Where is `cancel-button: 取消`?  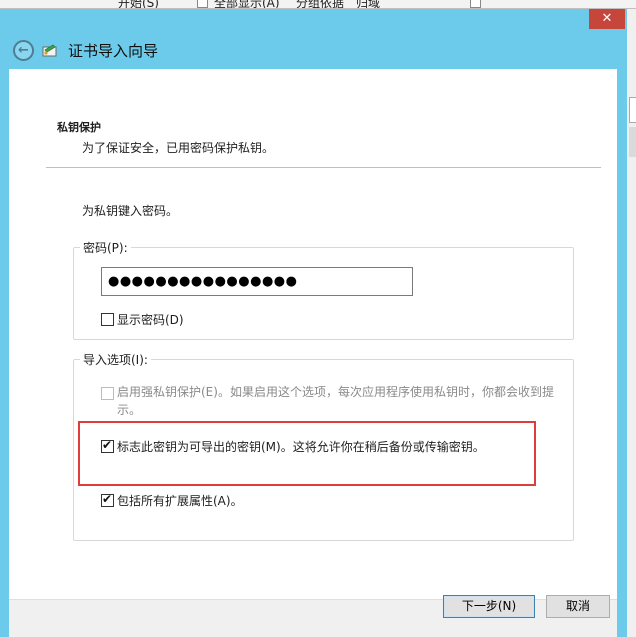
cancel-button: 取消 is located at coordinates (578, 606).